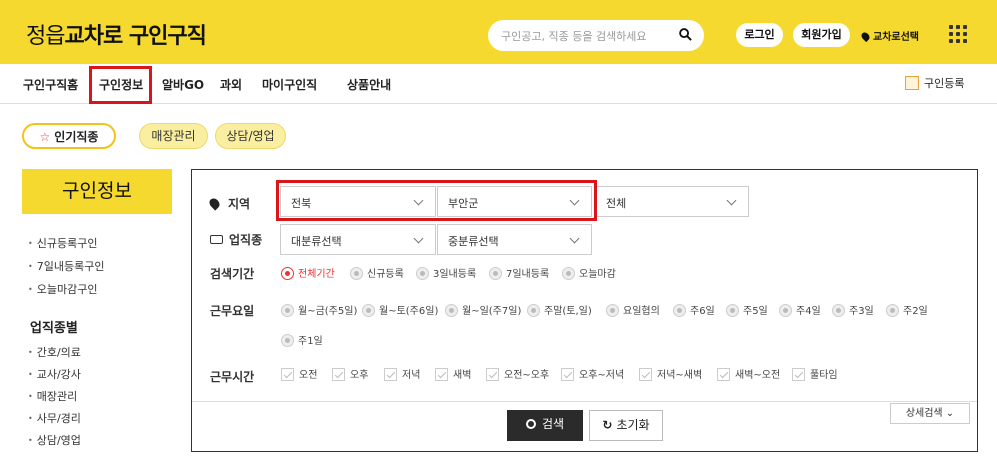  I want to click on search-button-label: 검색, so click(553, 424).